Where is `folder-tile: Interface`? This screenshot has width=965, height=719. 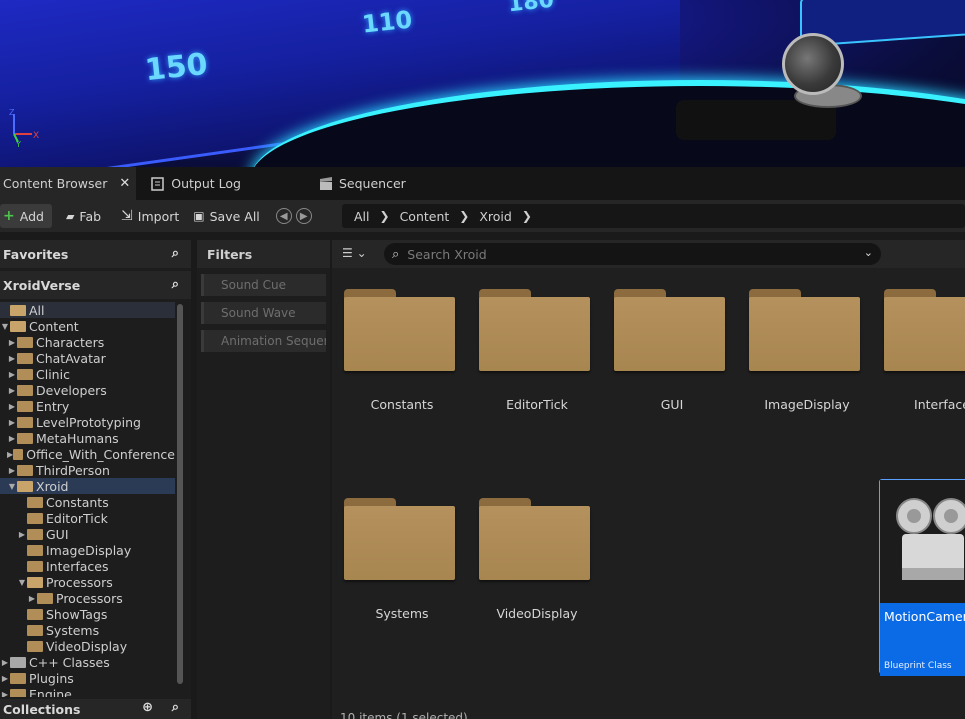
folder-tile: Interface is located at coordinates (918, 374).